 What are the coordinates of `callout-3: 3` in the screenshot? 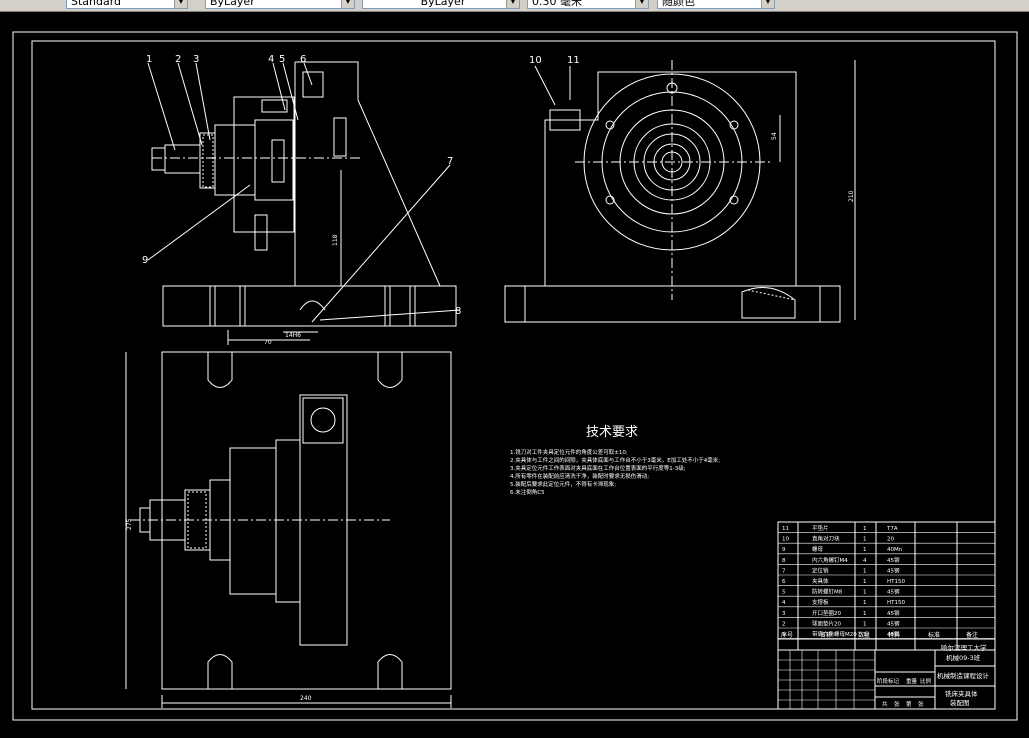 It's located at (196, 59).